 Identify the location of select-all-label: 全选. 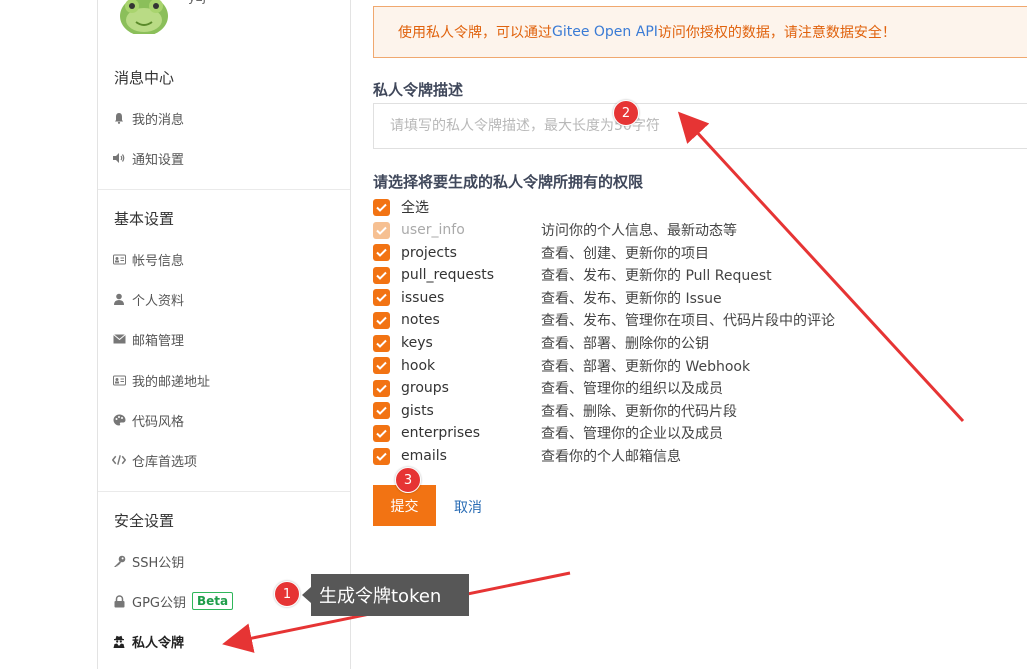
(415, 208).